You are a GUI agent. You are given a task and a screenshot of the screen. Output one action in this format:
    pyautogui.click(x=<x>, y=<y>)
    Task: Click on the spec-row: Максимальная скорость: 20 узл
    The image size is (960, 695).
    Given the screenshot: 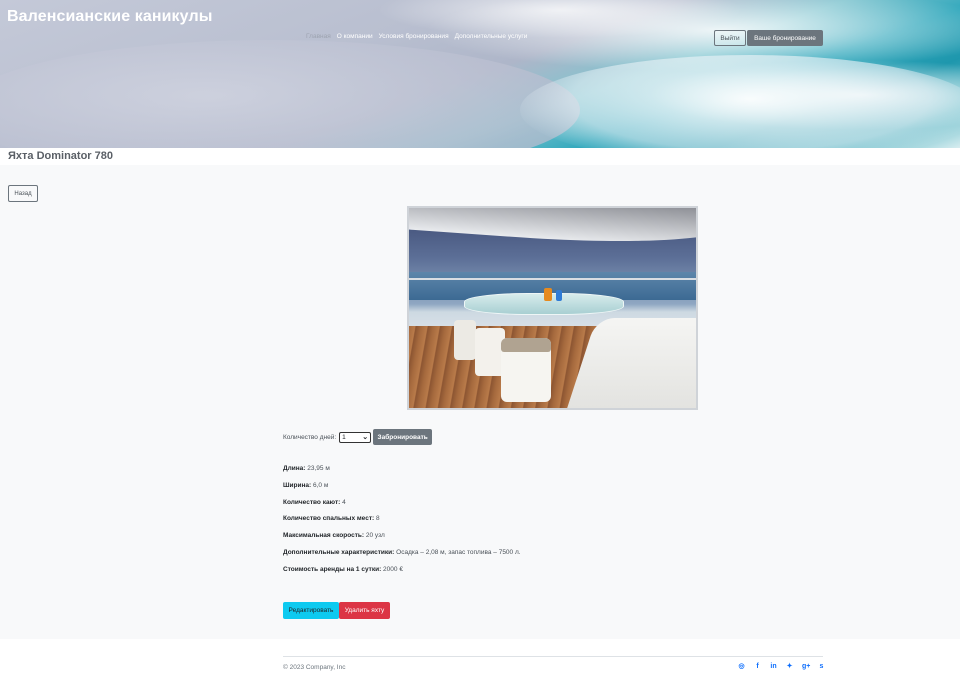 What is the action you would take?
    pyautogui.click(x=402, y=540)
    